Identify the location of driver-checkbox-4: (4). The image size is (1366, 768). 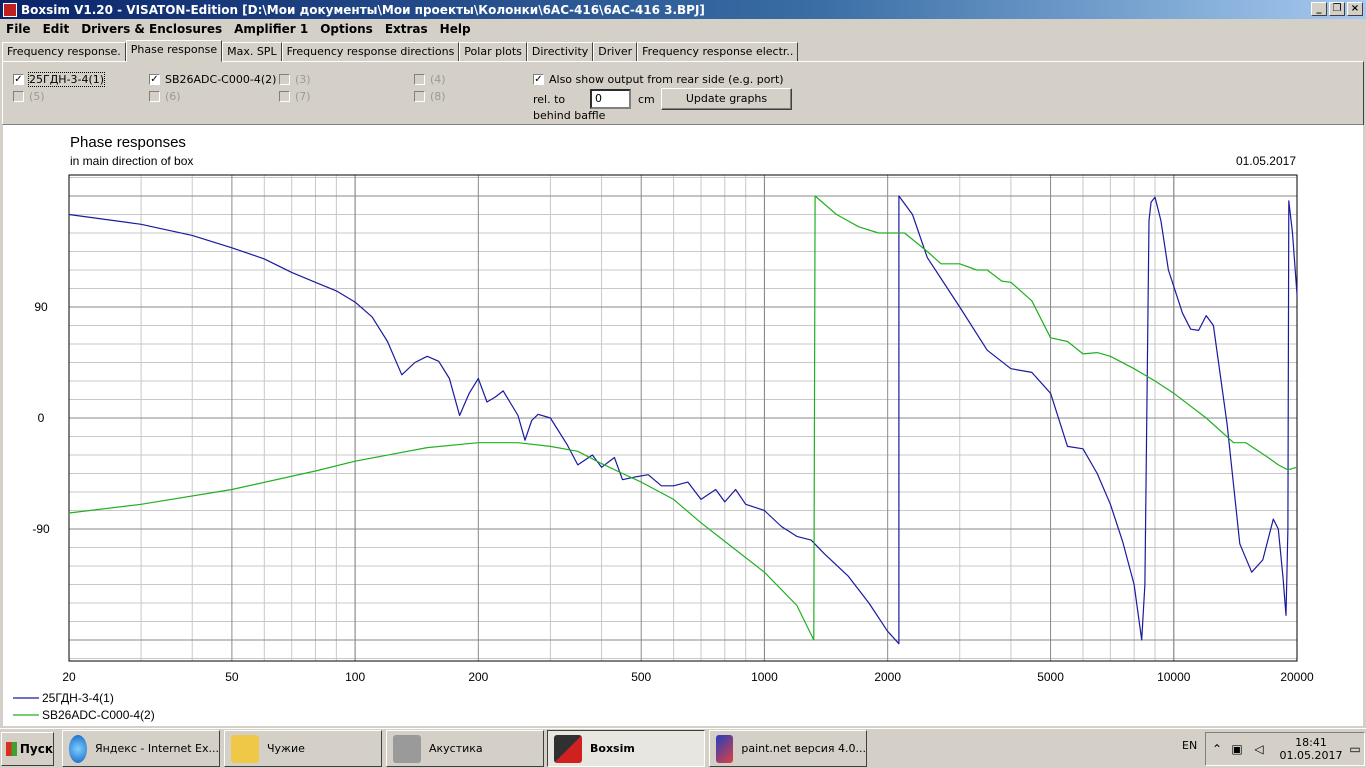
(430, 79).